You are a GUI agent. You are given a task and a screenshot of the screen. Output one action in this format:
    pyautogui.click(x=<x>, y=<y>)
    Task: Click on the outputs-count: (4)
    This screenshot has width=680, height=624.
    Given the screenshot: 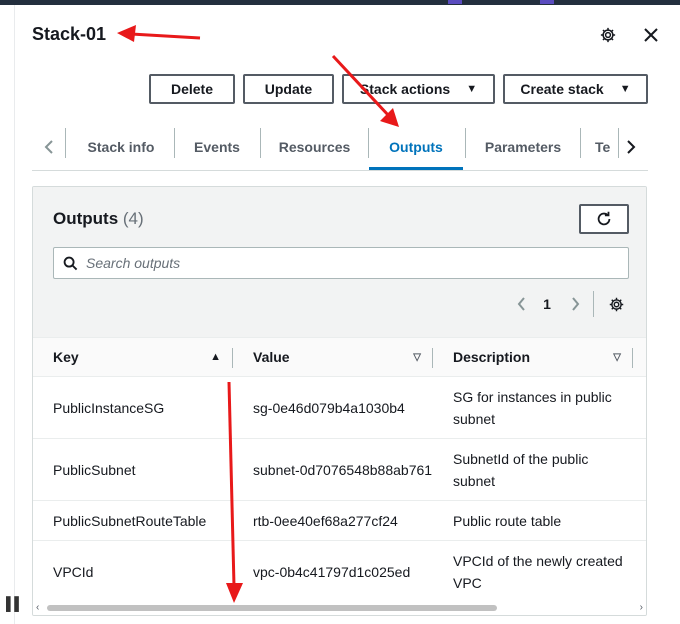 What is the action you would take?
    pyautogui.click(x=133, y=218)
    